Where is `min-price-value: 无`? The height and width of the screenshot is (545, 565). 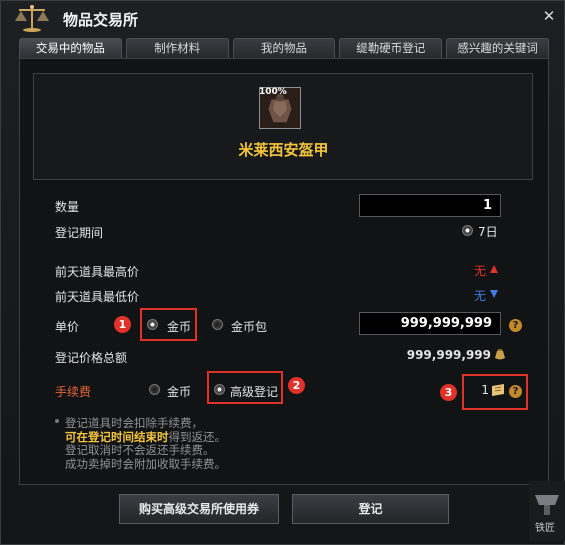 min-price-value: 无 is located at coordinates (480, 296).